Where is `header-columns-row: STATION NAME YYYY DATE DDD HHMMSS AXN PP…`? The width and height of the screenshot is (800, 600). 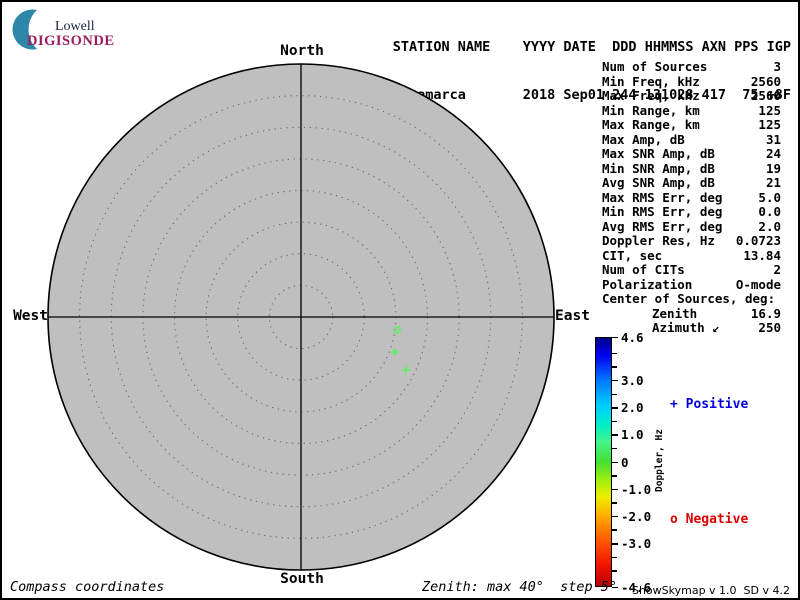 header-columns-row: STATION NAME YYYY DATE DDD HHMMSS AXN PP… is located at coordinates (591, 47).